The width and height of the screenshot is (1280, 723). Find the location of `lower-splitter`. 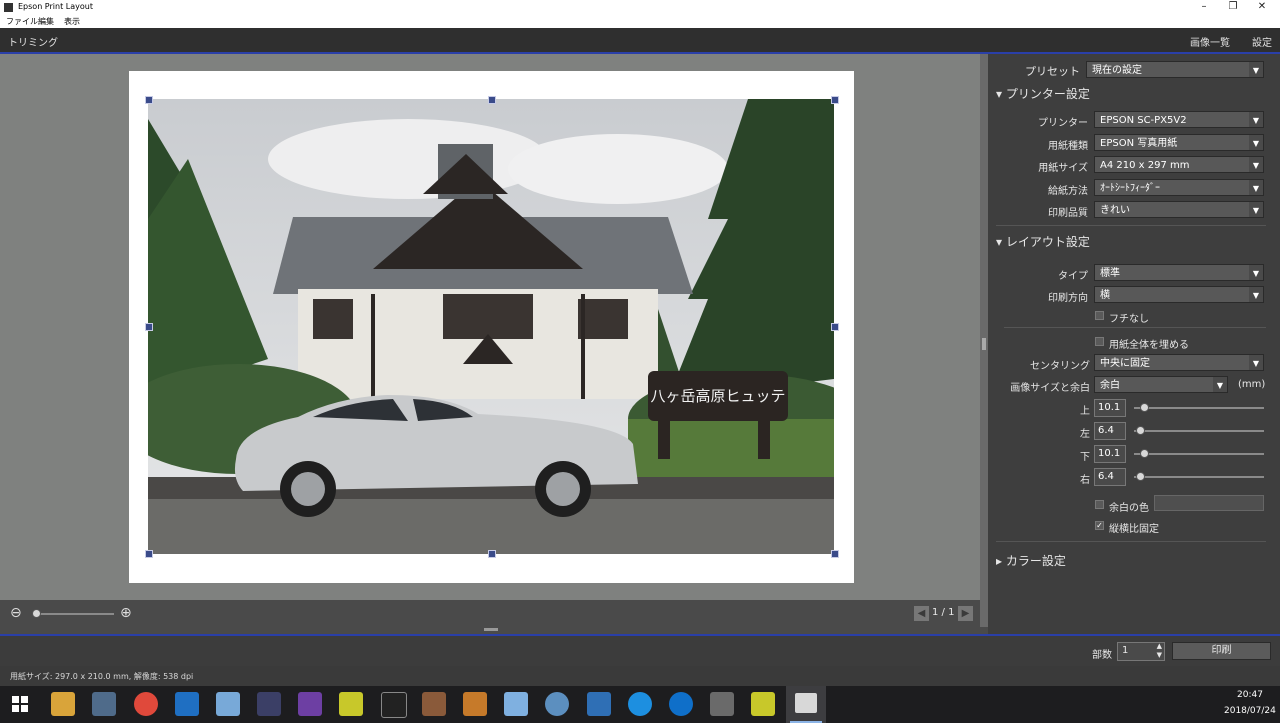

lower-splitter is located at coordinates (494, 630).